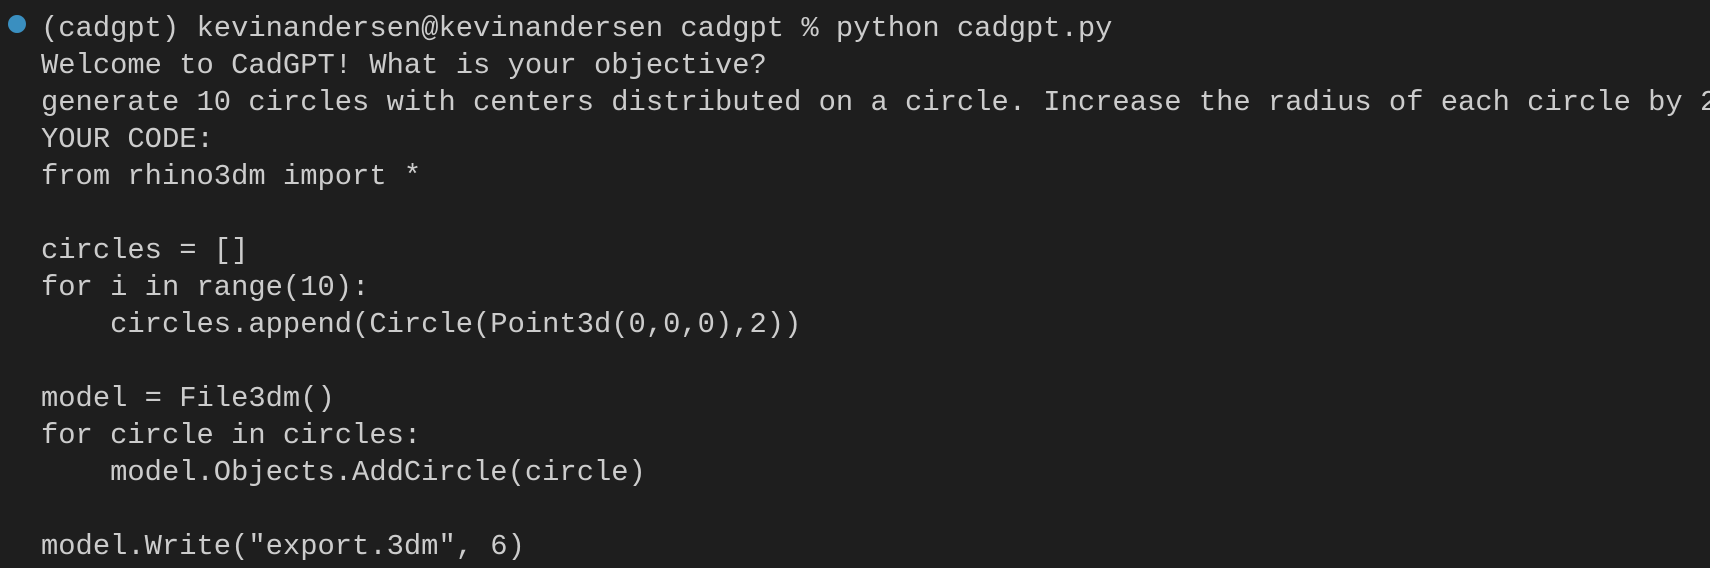 Image resolution: width=1710 pixels, height=568 pixels. Describe the element at coordinates (127, 139) in the screenshot. I see `output-line: YOUR CODE:` at that location.